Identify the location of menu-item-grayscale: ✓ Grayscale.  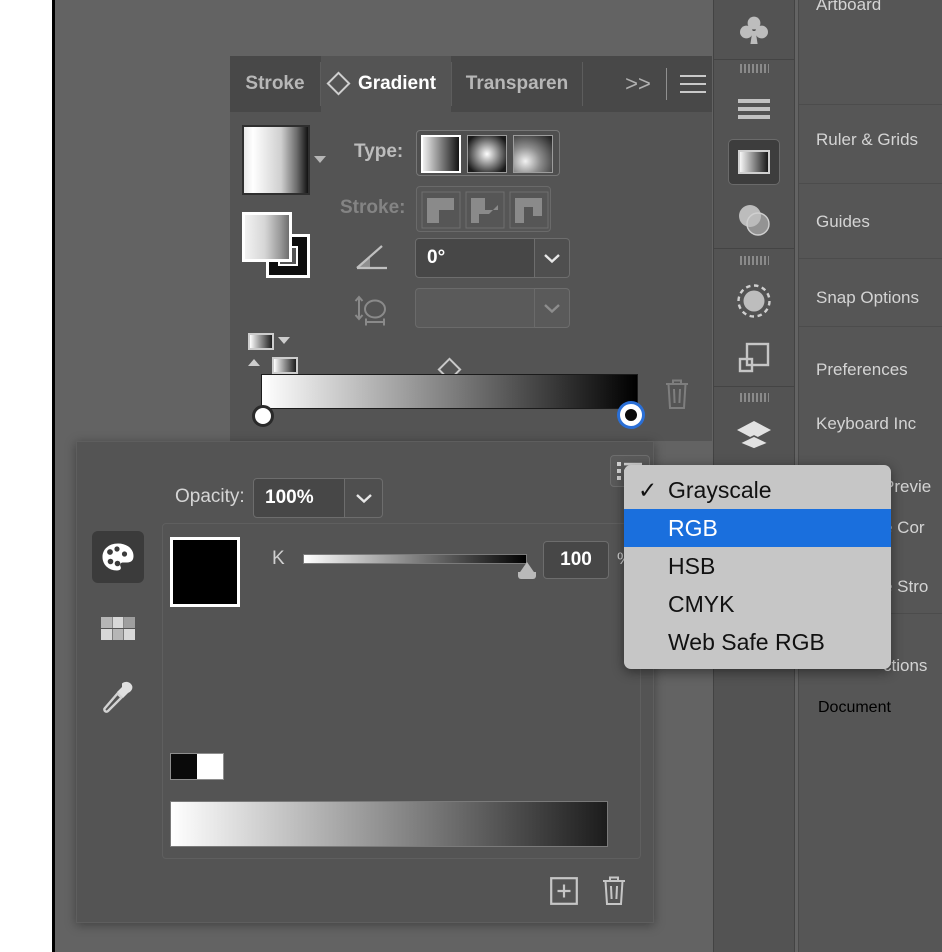
(757, 490).